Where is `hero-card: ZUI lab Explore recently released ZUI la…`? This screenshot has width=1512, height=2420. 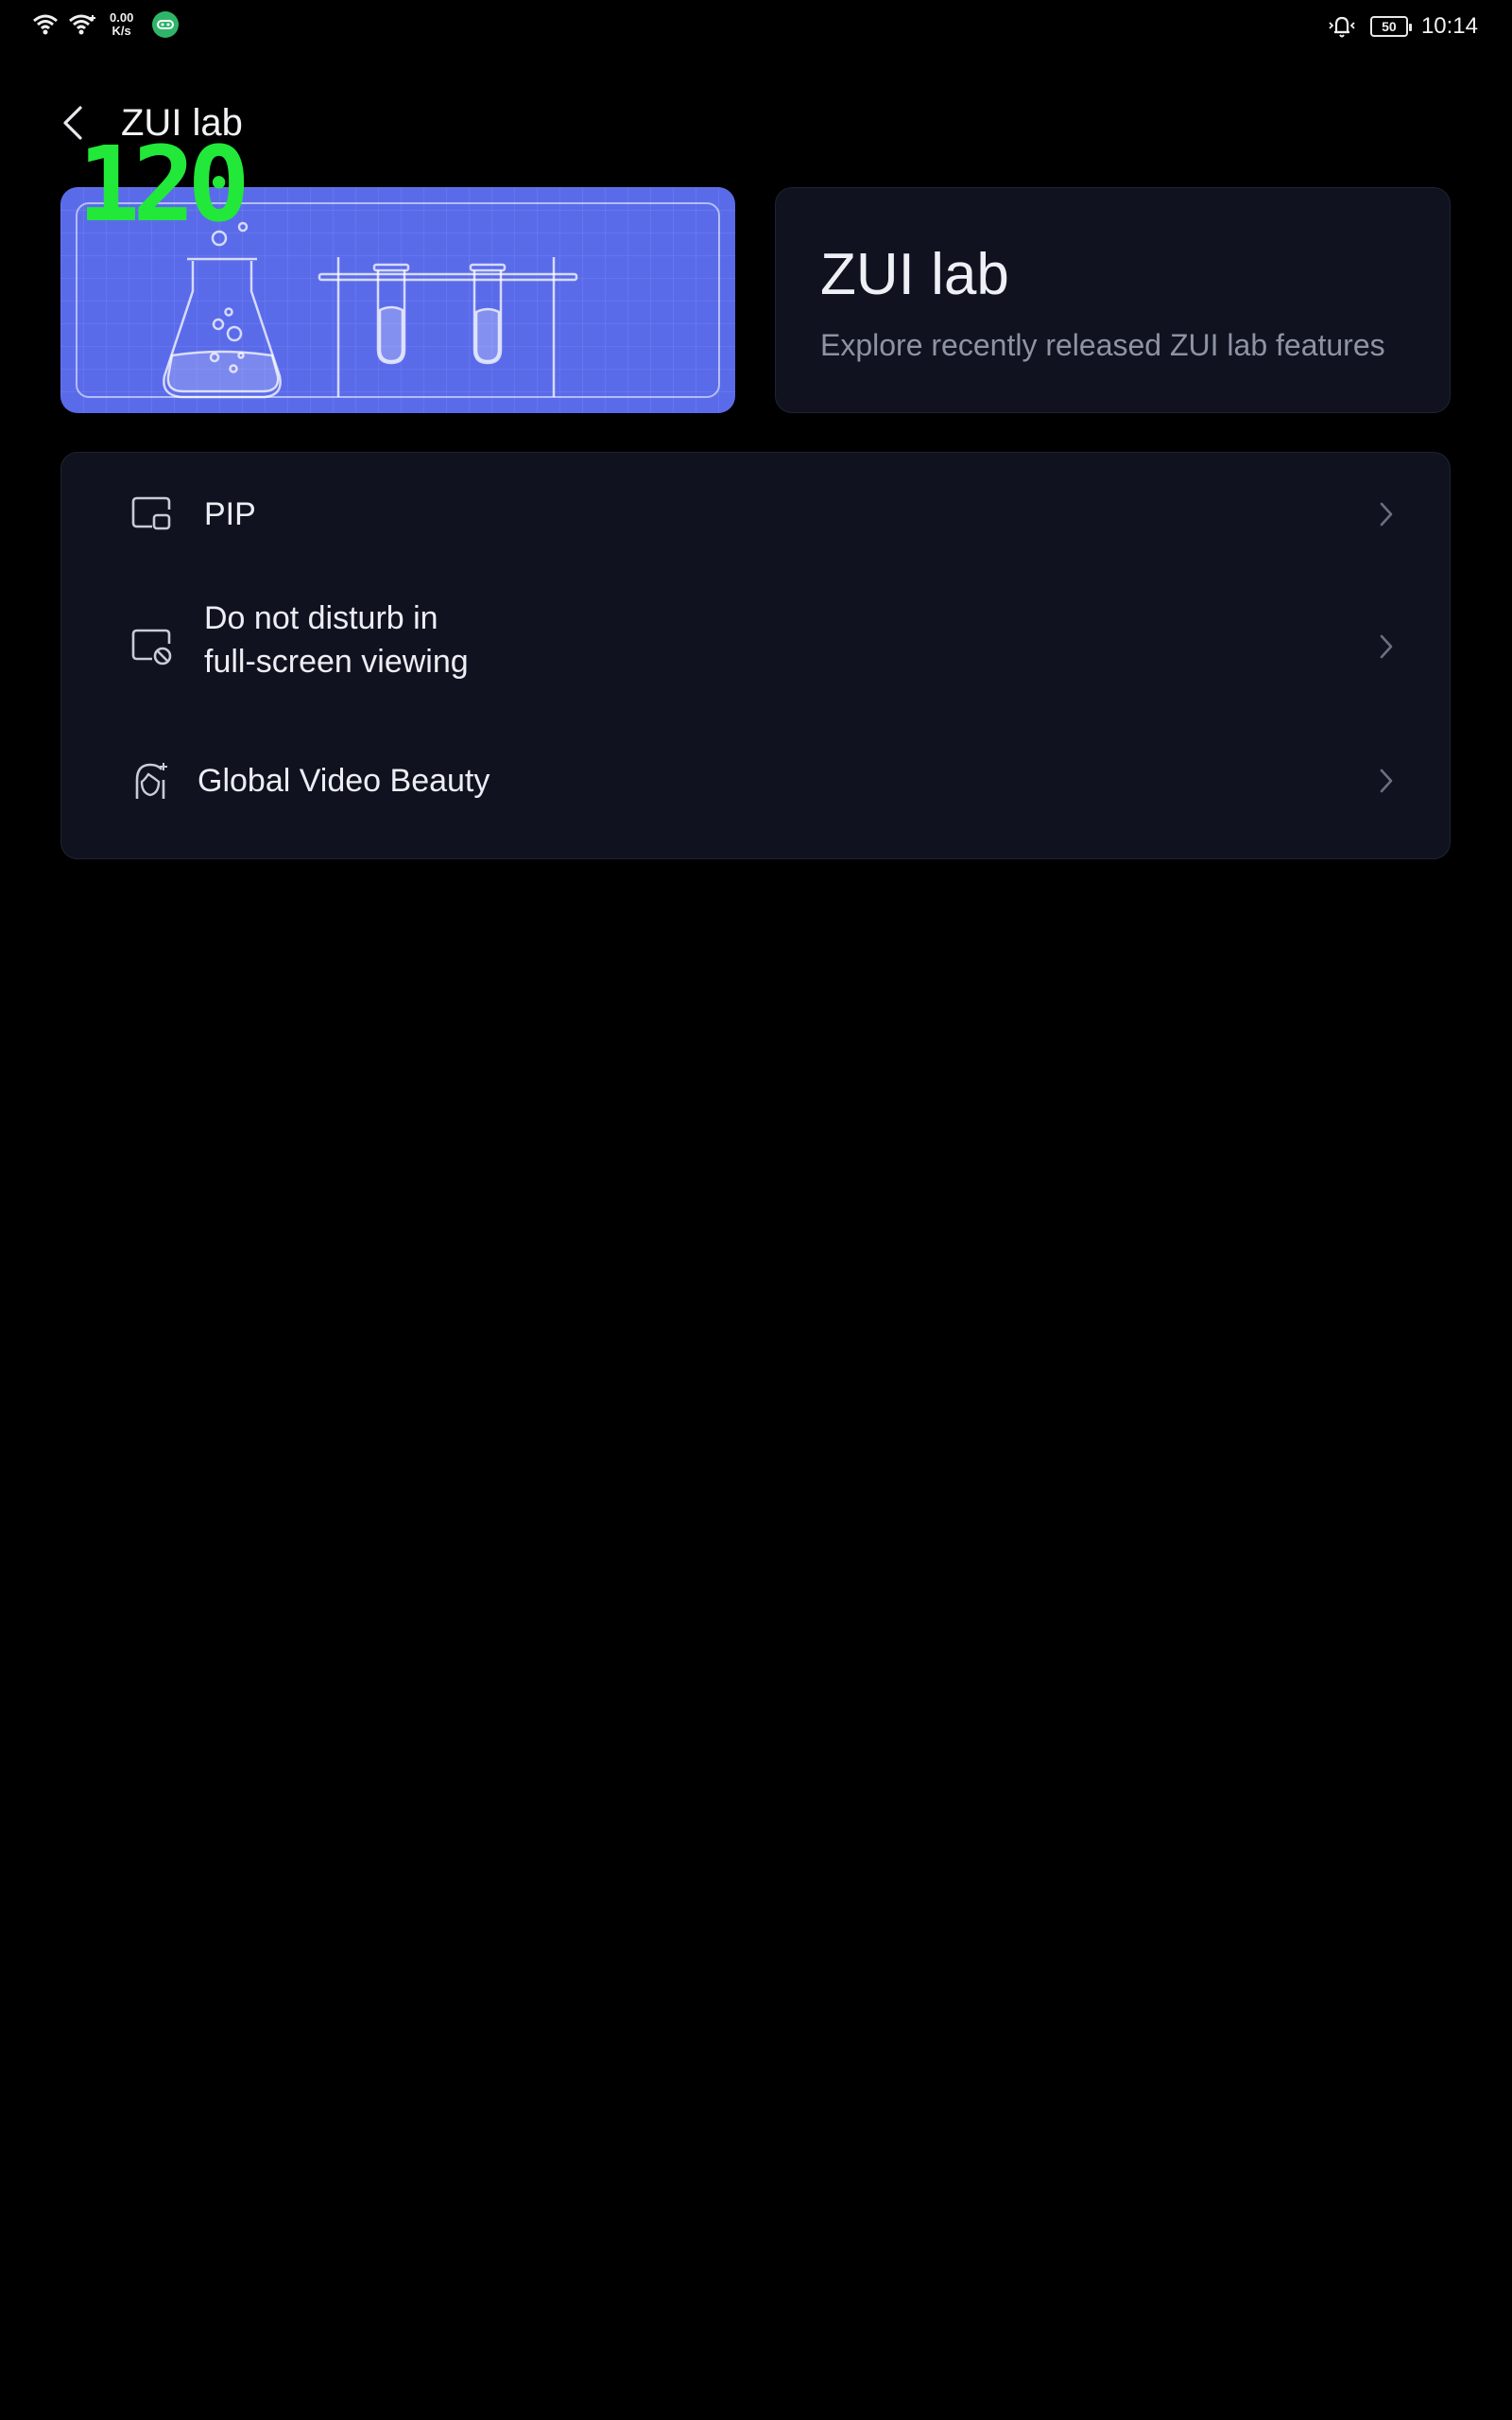 hero-card: ZUI lab Explore recently released ZUI la… is located at coordinates (1113, 300).